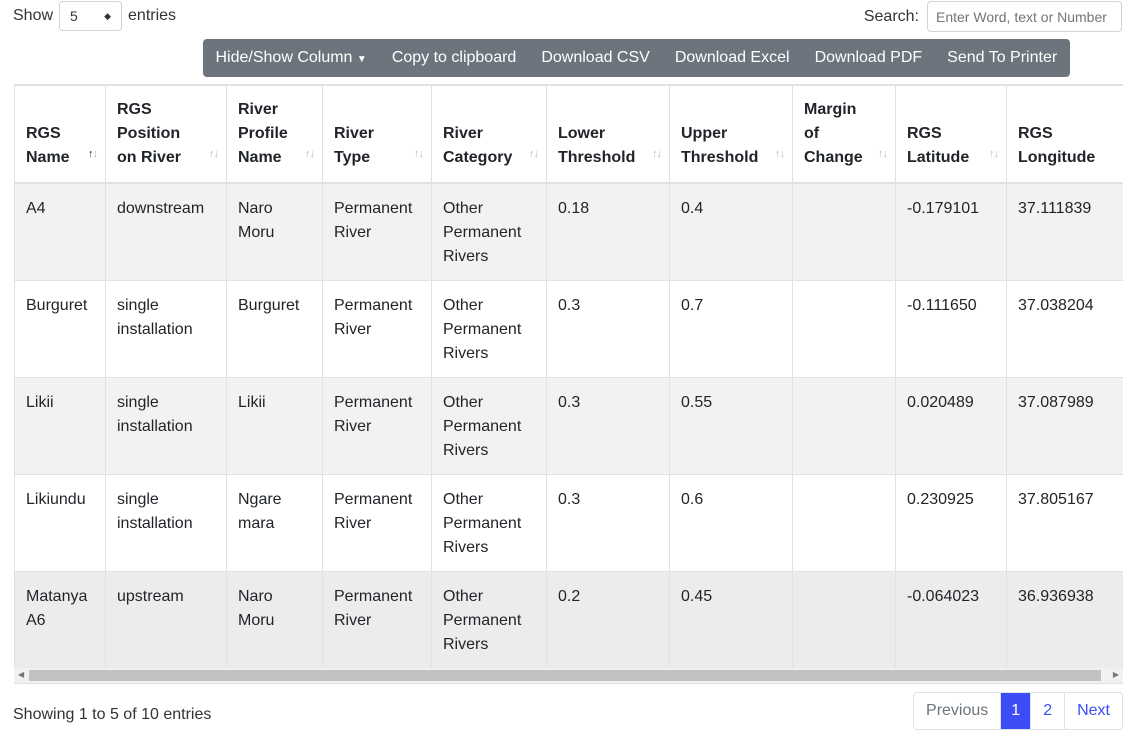  I want to click on table-cell: -0.111650, so click(951, 328).